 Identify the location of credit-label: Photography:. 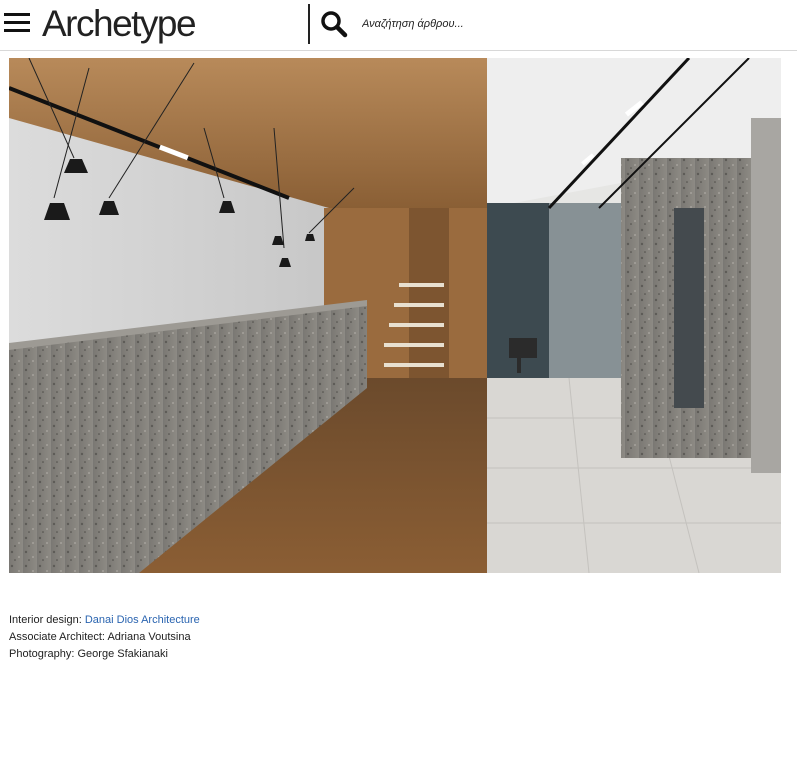
(43, 654).